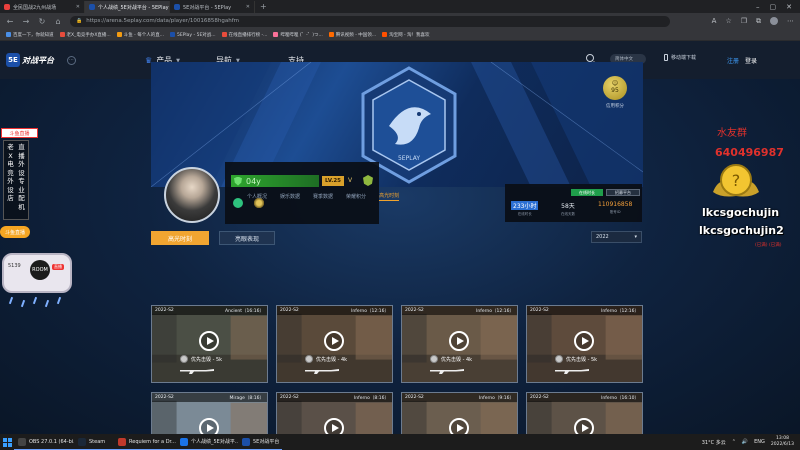 The height and width of the screenshot is (450, 800). Describe the element at coordinates (42, 7) in the screenshot. I see `browser-tab-1: 全民国战2九州战场 ✕` at that location.